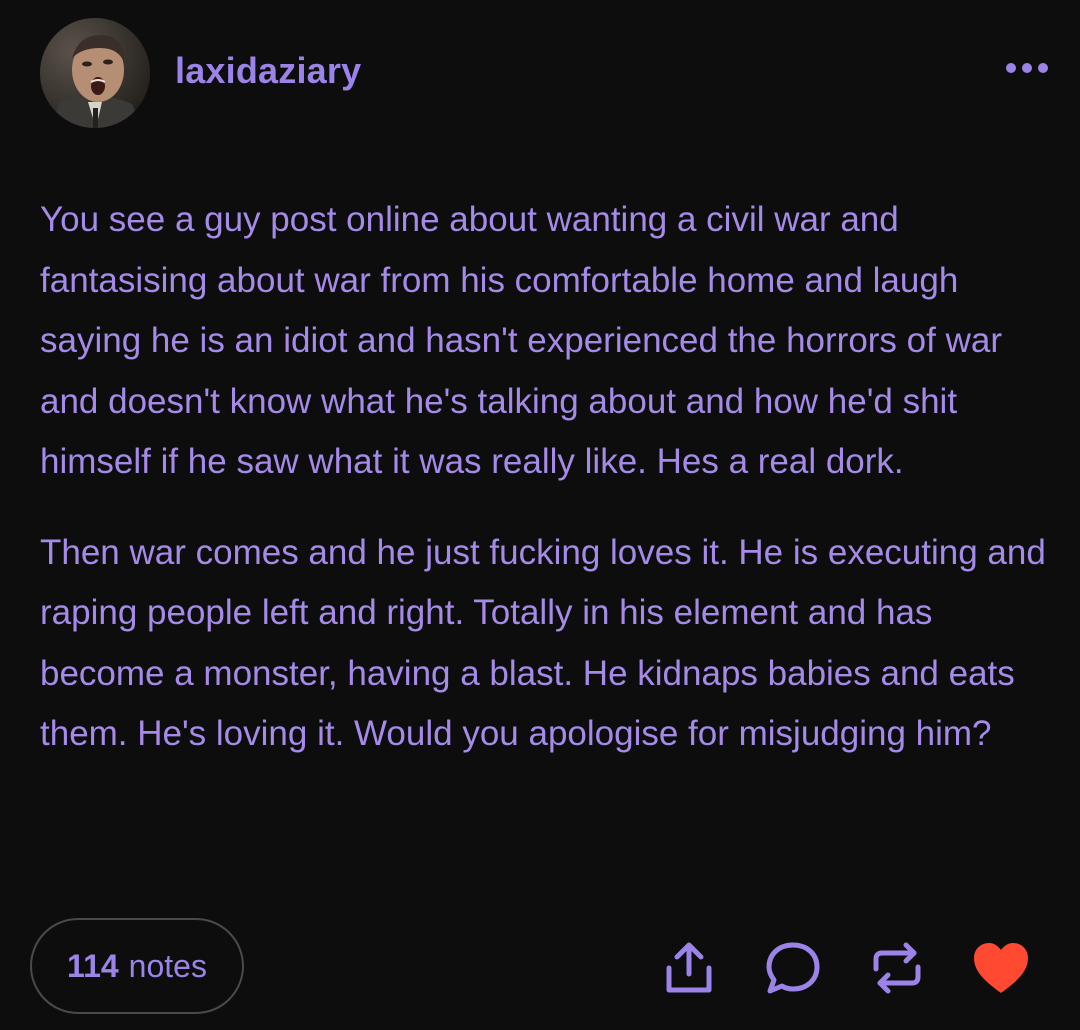 This screenshot has height=1030, width=1080. What do you see at coordinates (95, 73) in the screenshot?
I see `avatar` at bounding box center [95, 73].